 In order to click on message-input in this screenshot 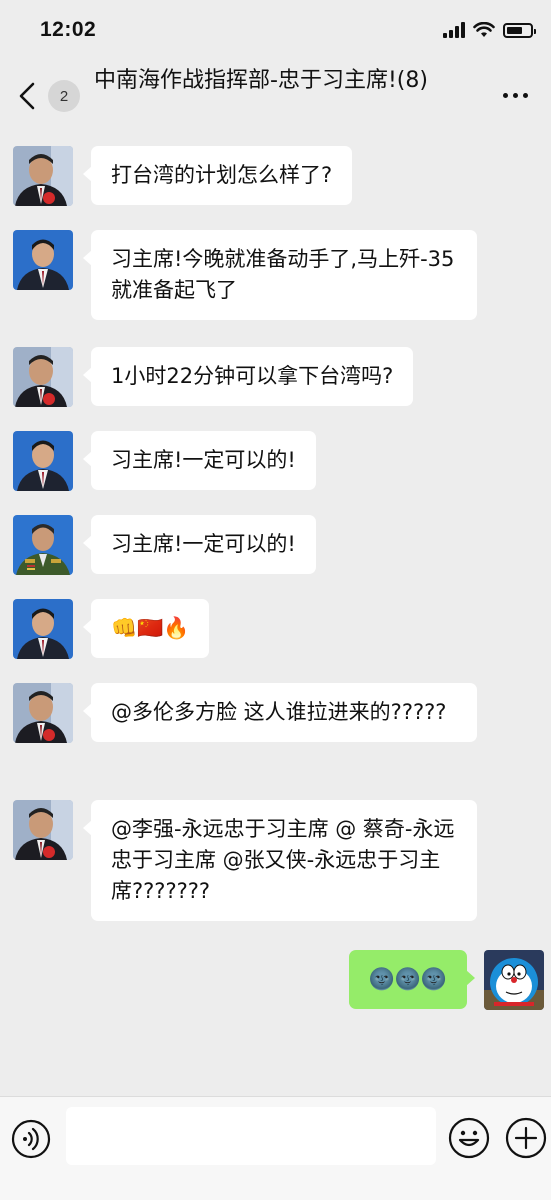, I will do `click(251, 1136)`.